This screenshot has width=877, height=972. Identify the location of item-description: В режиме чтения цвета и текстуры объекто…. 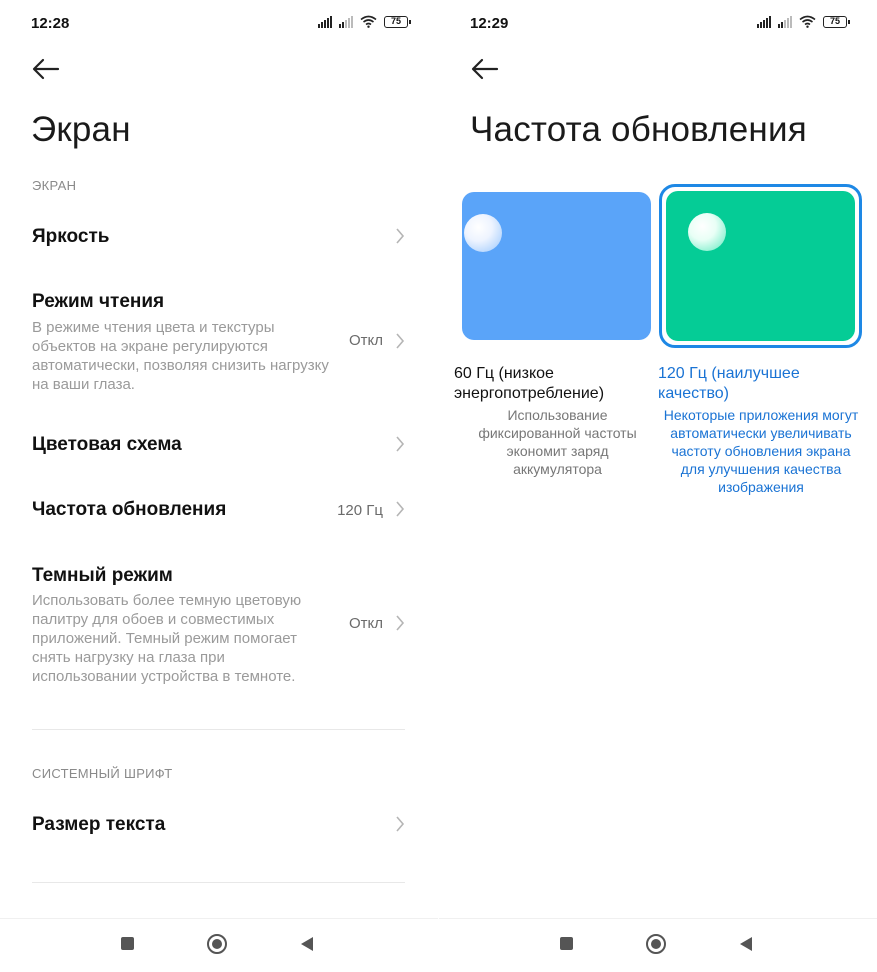
(180, 356).